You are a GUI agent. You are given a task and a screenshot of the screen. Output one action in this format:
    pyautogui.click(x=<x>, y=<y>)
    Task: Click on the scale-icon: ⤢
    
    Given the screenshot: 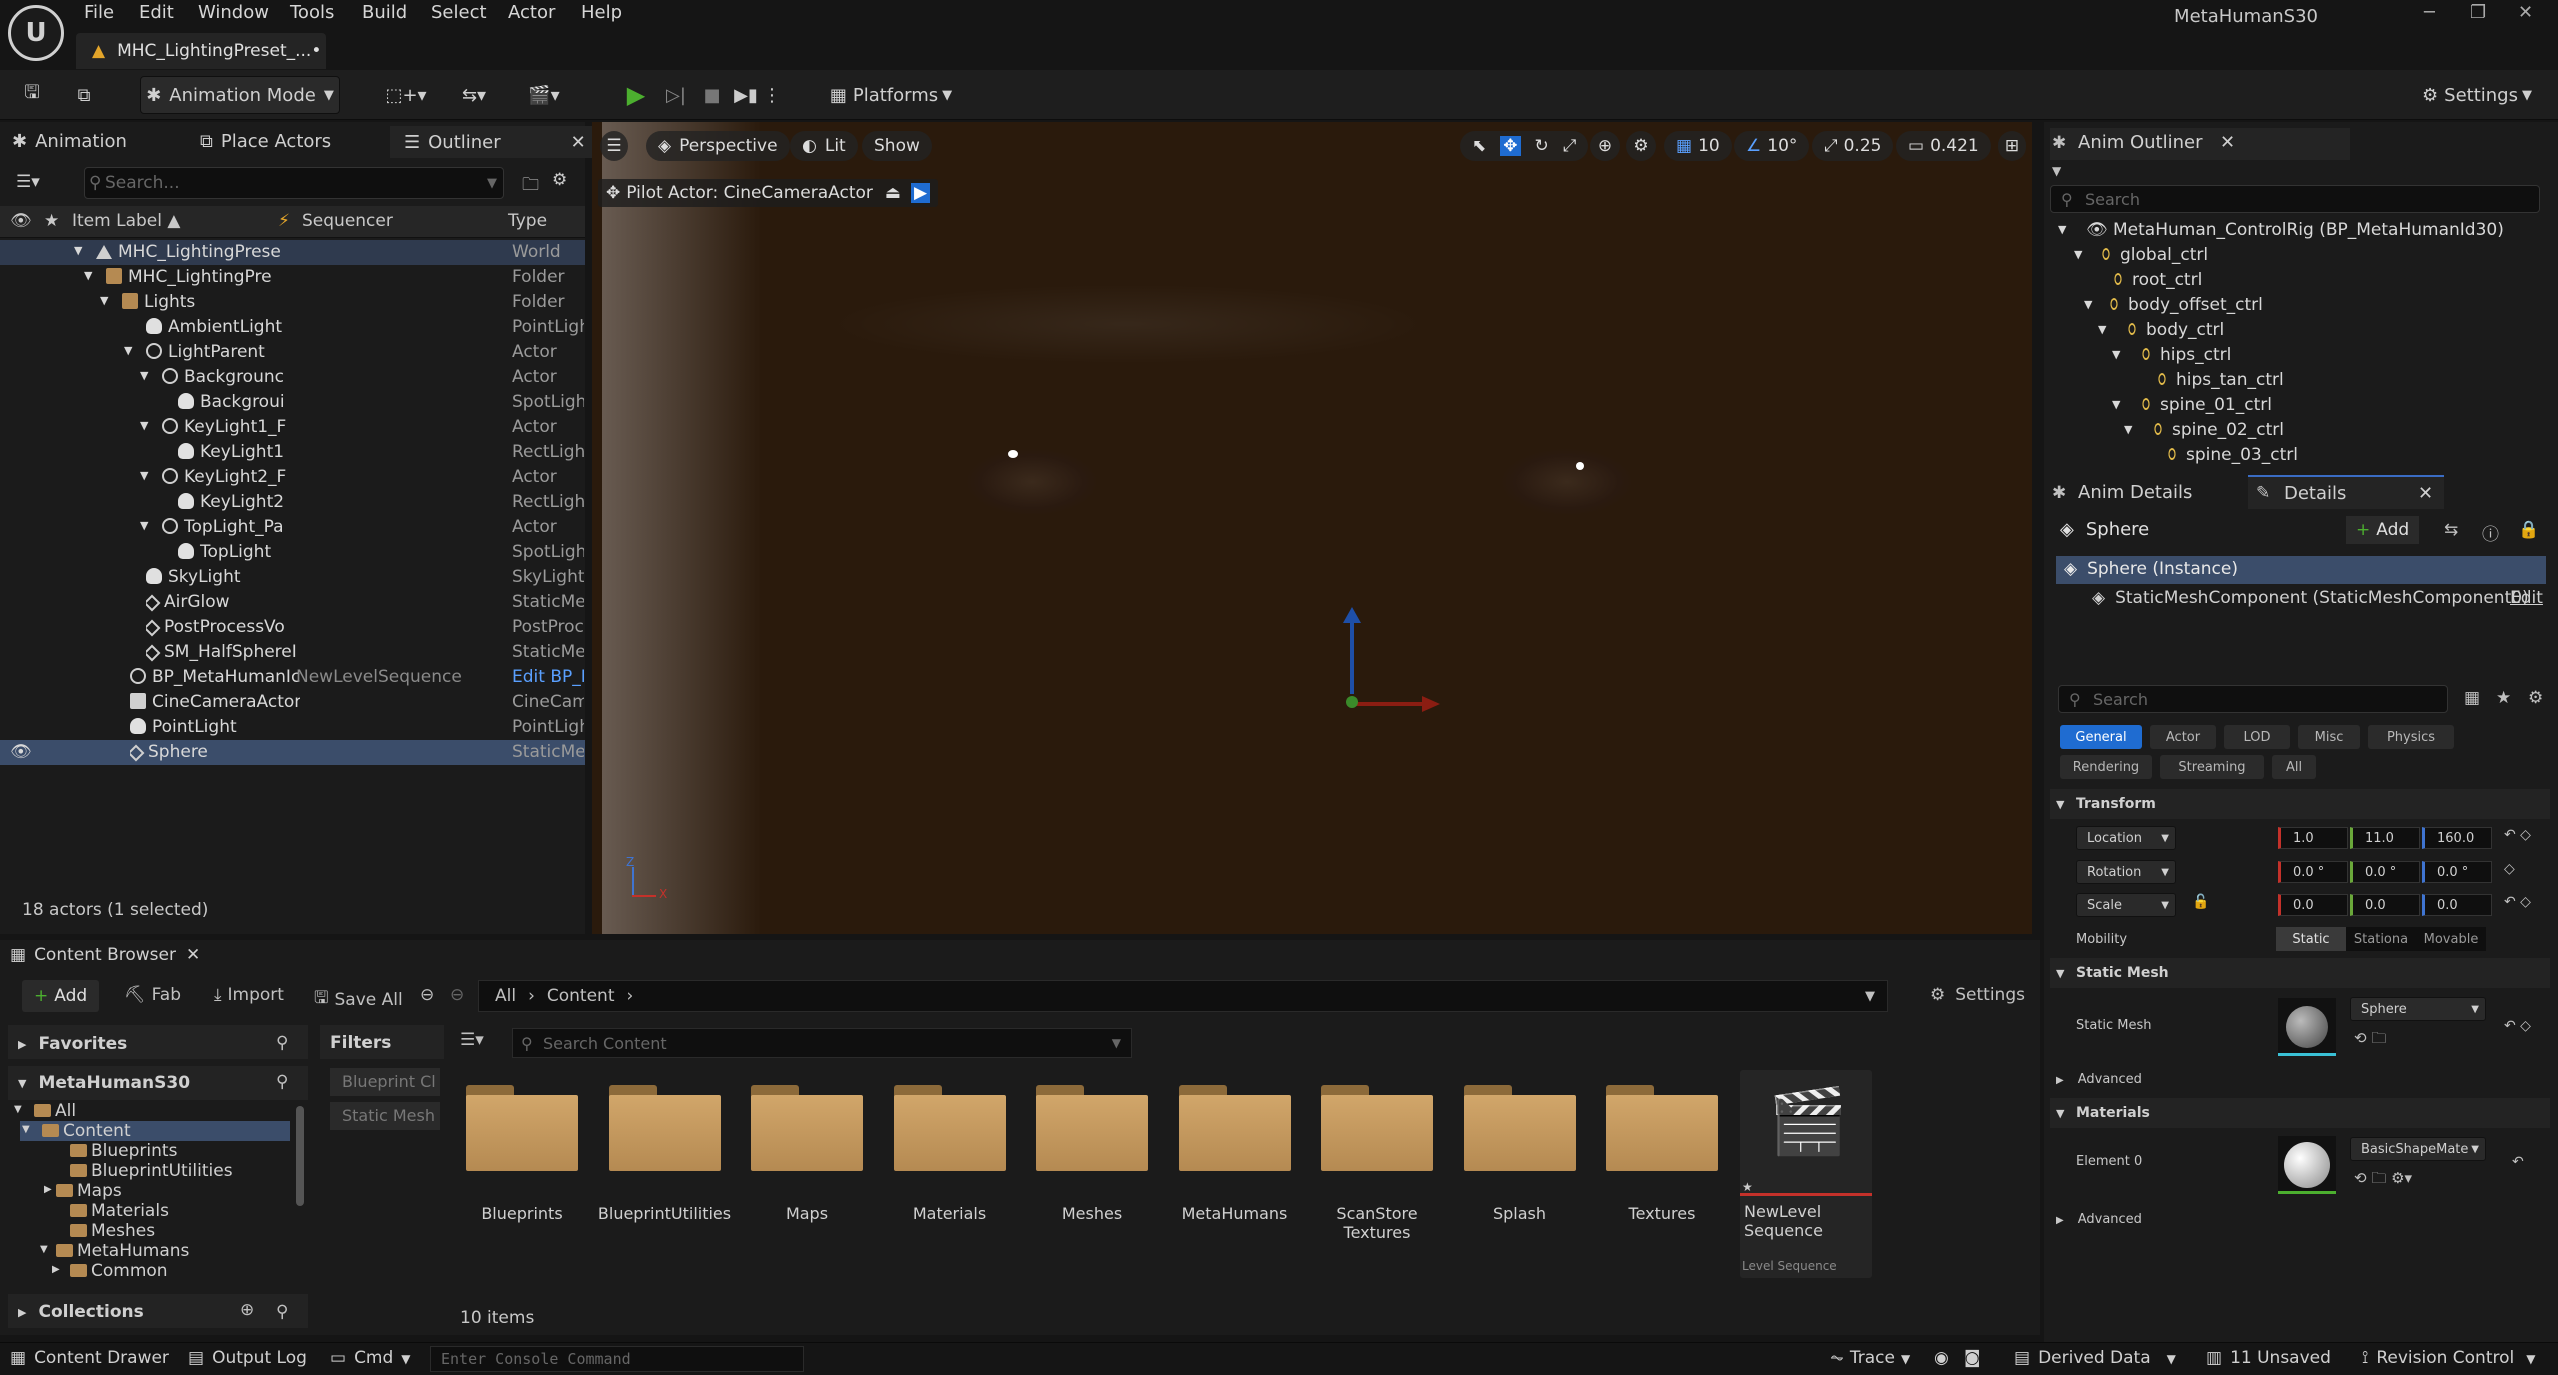 What is the action you would take?
    pyautogui.click(x=1570, y=146)
    